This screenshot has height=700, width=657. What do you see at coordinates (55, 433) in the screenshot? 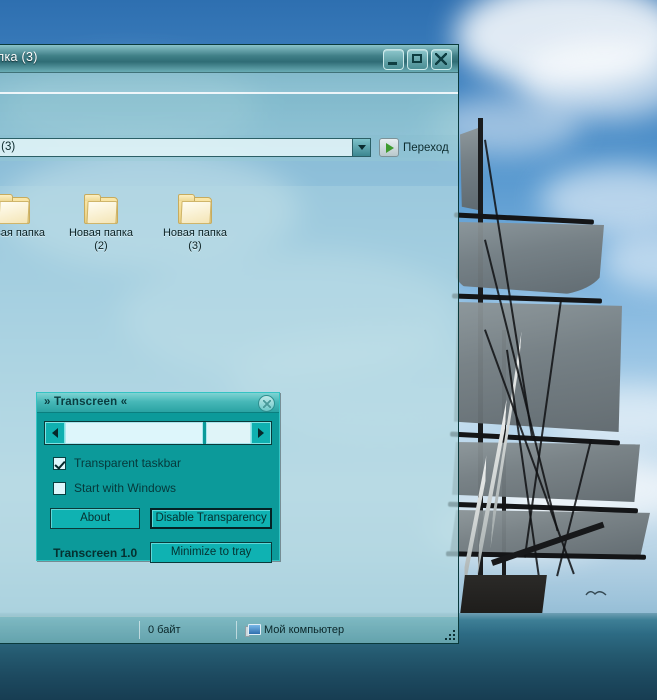
I see `arrow-left-icon` at bounding box center [55, 433].